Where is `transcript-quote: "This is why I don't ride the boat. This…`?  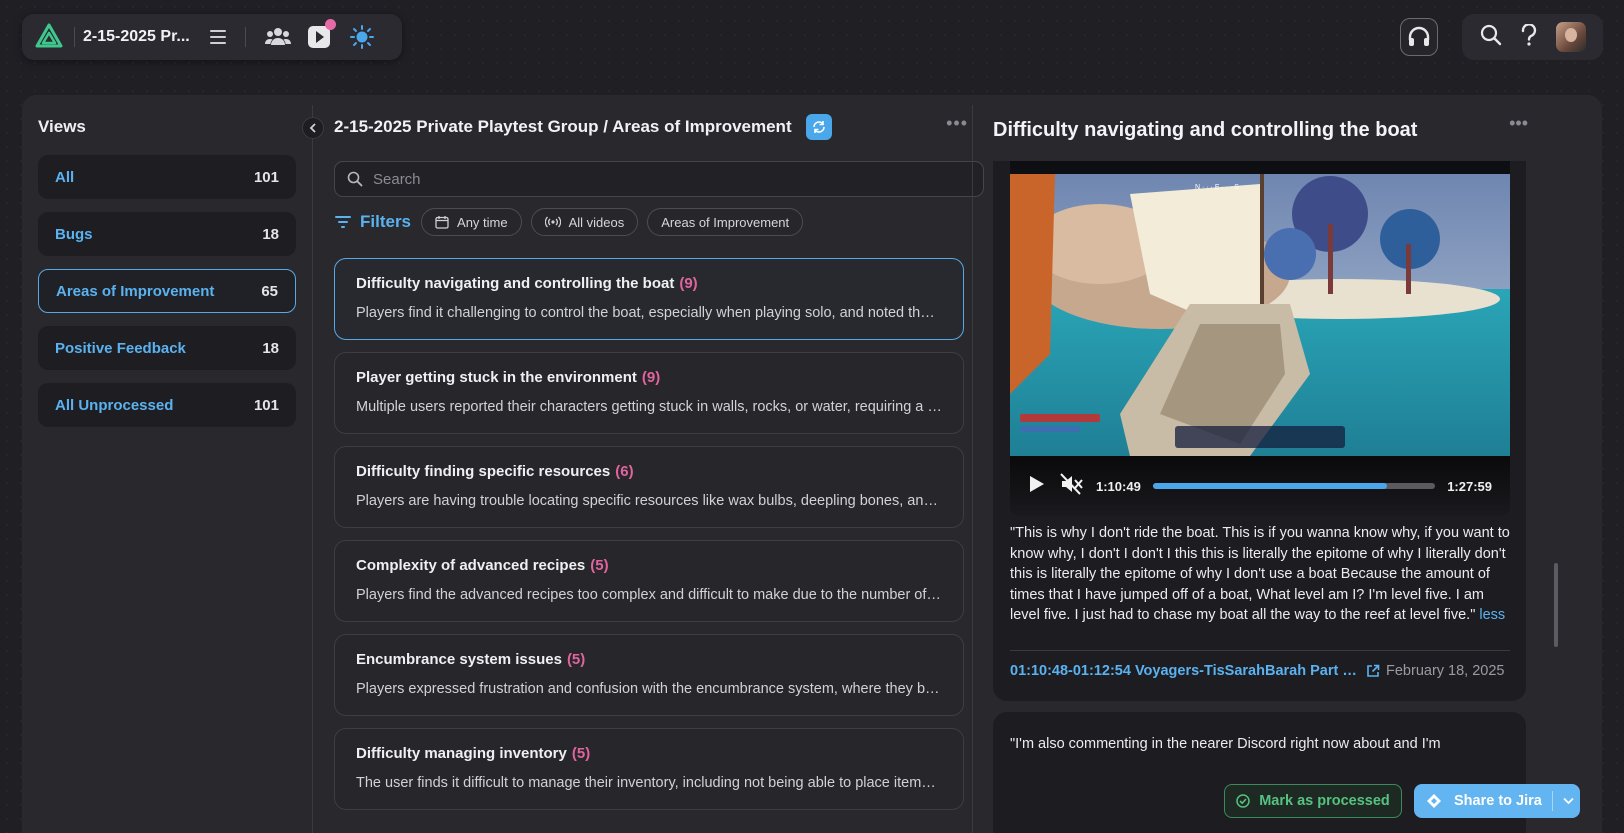
transcript-quote: "This is why I don't ride the boat. This… is located at coordinates (1260, 574).